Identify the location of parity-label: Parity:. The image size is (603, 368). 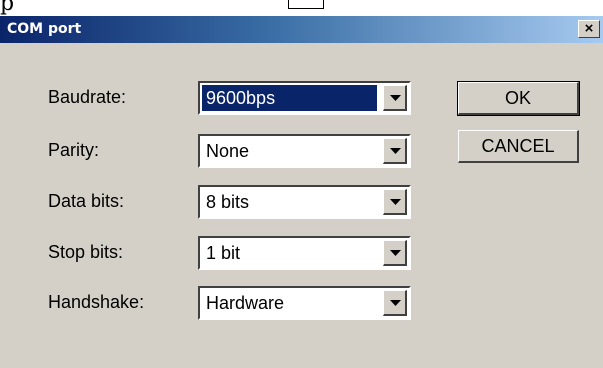
(74, 150).